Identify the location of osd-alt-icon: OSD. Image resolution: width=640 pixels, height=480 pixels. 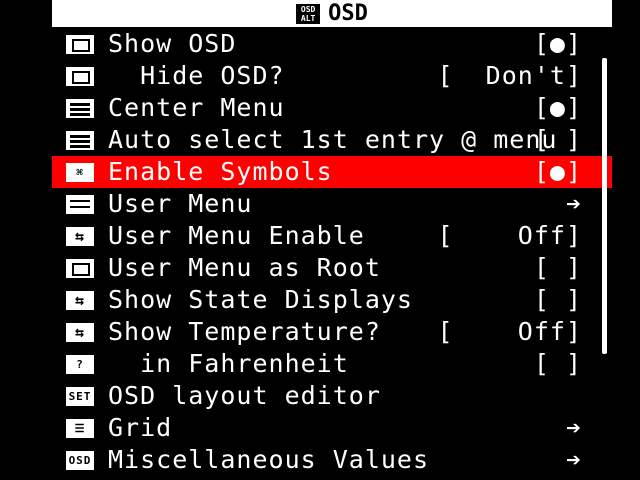
(80, 460).